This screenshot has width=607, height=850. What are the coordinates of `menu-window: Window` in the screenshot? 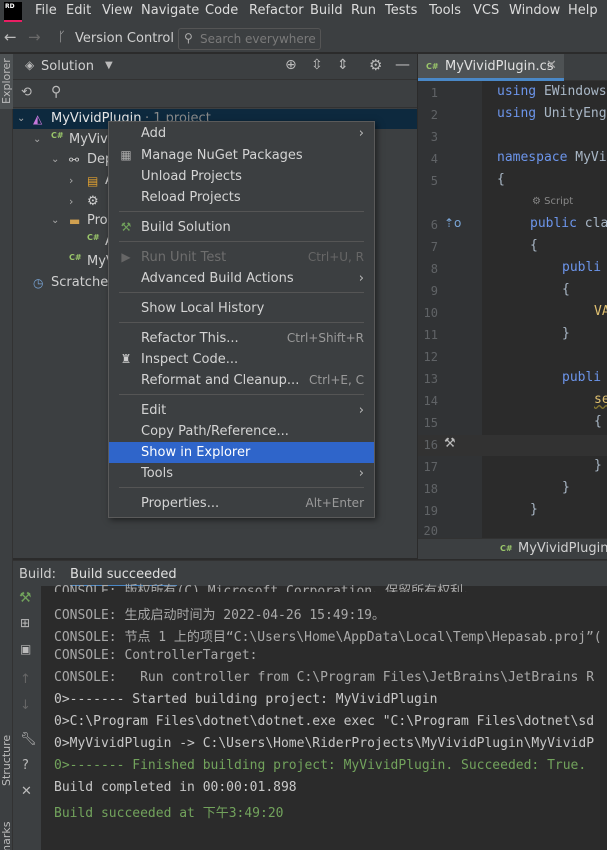 It's located at (534, 10).